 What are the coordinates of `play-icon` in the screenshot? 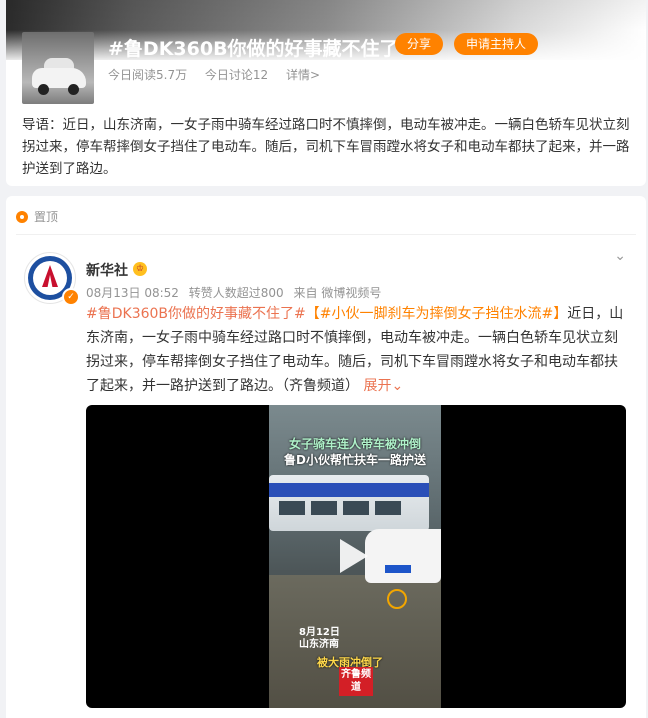 It's located at (354, 556).